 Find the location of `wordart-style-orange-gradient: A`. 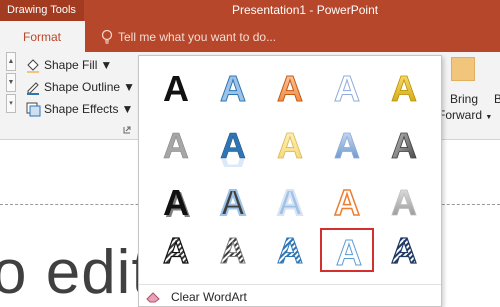

wordart-style-orange-gradient: A is located at coordinates (290, 88).